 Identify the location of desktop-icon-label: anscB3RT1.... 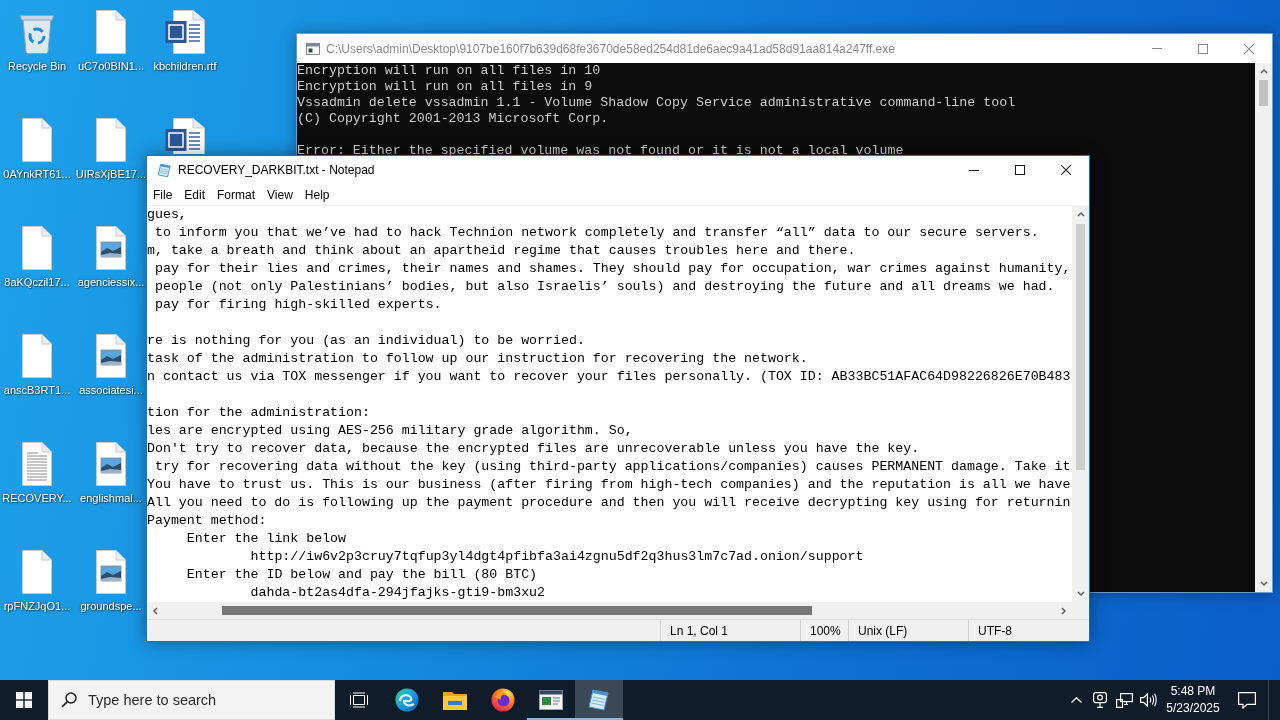
(37, 390).